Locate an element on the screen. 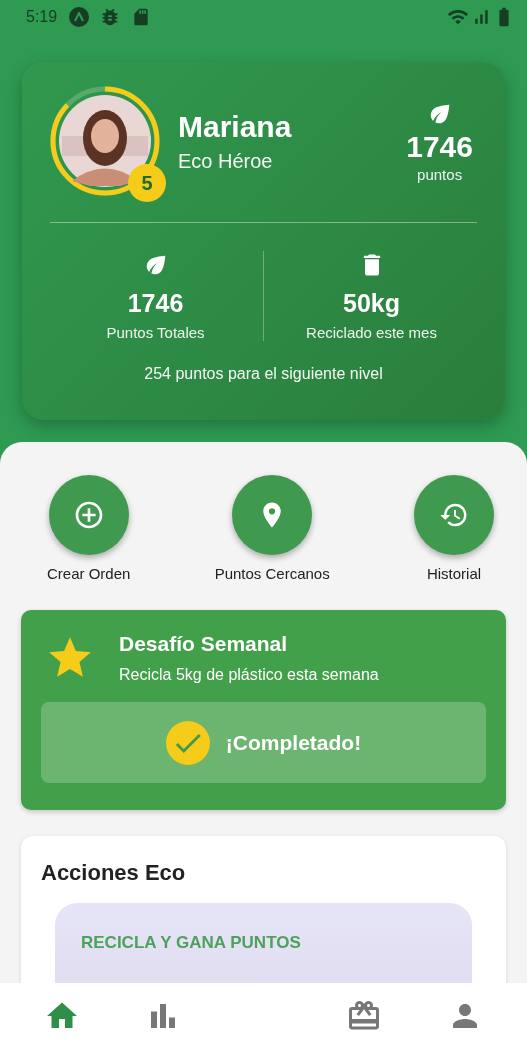  stat-value: 50kg is located at coordinates (371, 303).